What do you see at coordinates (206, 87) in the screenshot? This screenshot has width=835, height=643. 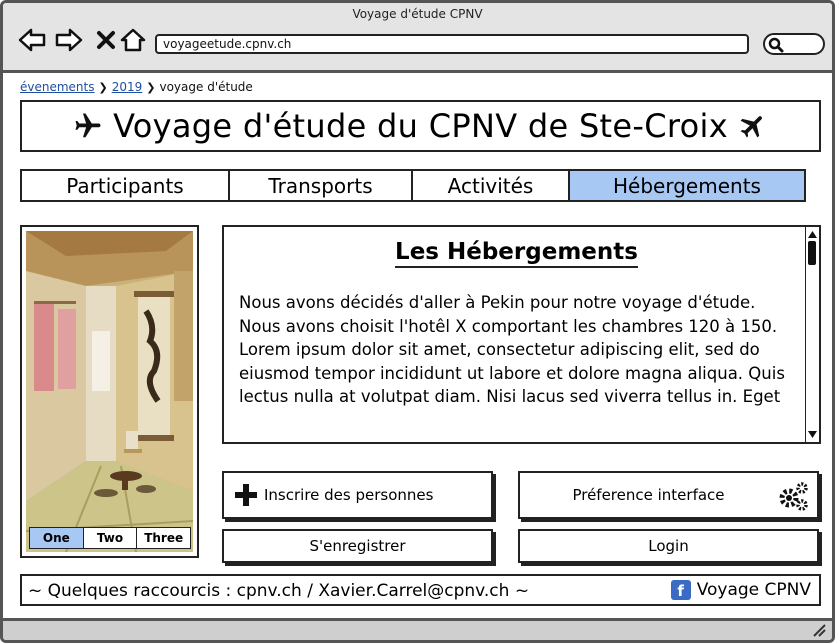 I see `breadcrumb-current: voyage d'étude` at bounding box center [206, 87].